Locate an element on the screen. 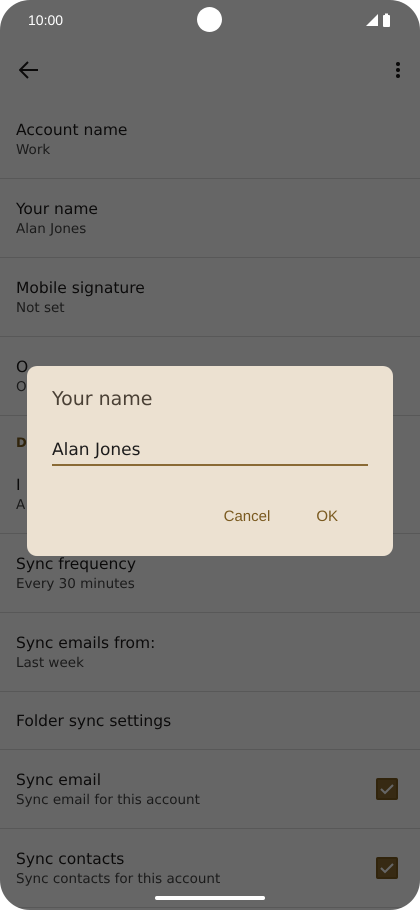 This screenshot has width=420, height=910. setting-summary: A is located at coordinates (21, 504).